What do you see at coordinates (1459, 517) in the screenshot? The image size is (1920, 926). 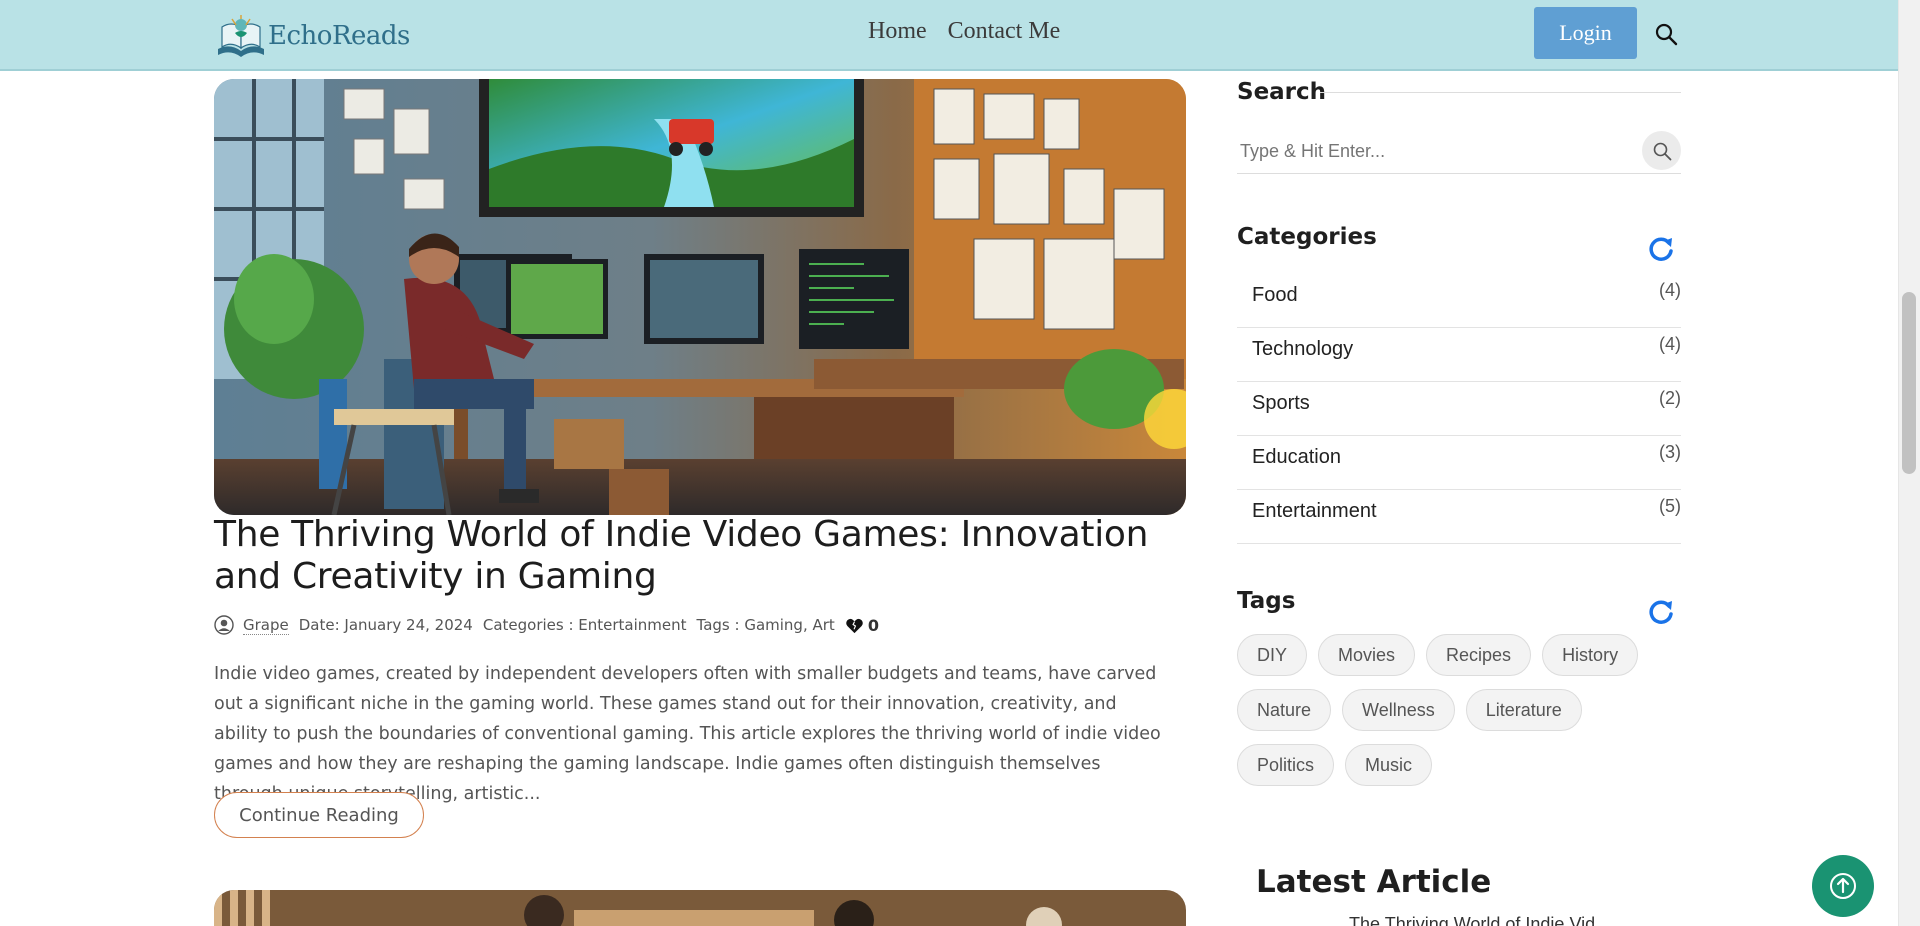 I see `category-item-entertainment: Entertainment (5)` at bounding box center [1459, 517].